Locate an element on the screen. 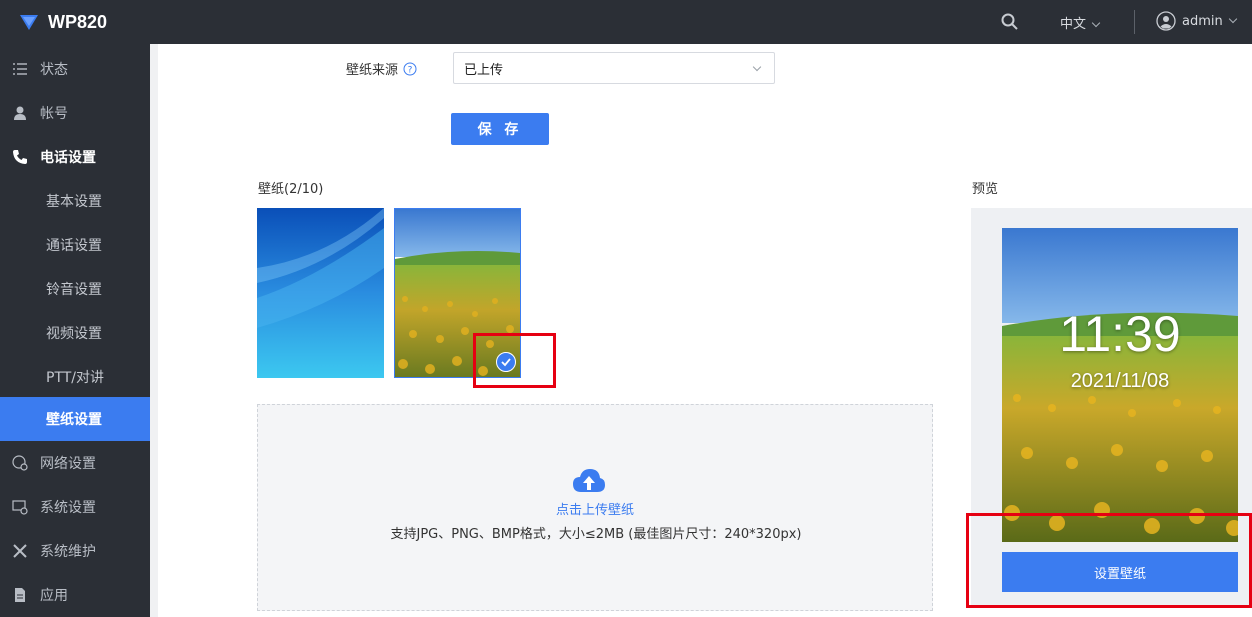 The width and height of the screenshot is (1252, 617). user-menu: admin is located at coordinates (1196, 21).